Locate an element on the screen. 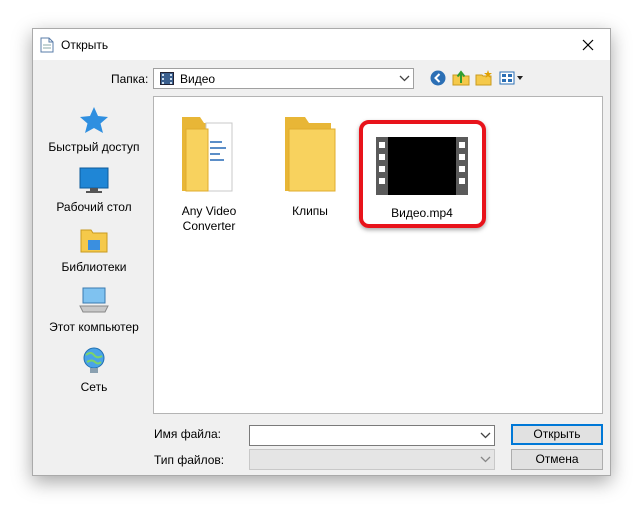 This screenshot has height=508, width=640. back-button is located at coordinates (438, 78).